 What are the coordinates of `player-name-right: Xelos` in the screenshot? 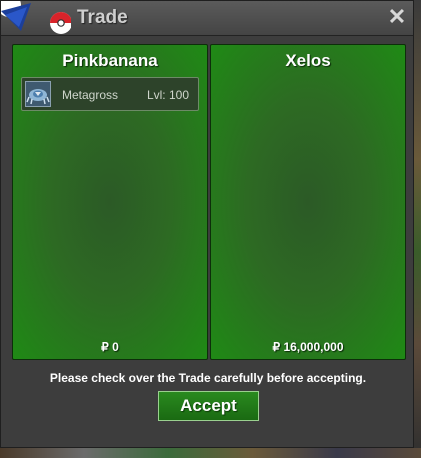 It's located at (308, 60).